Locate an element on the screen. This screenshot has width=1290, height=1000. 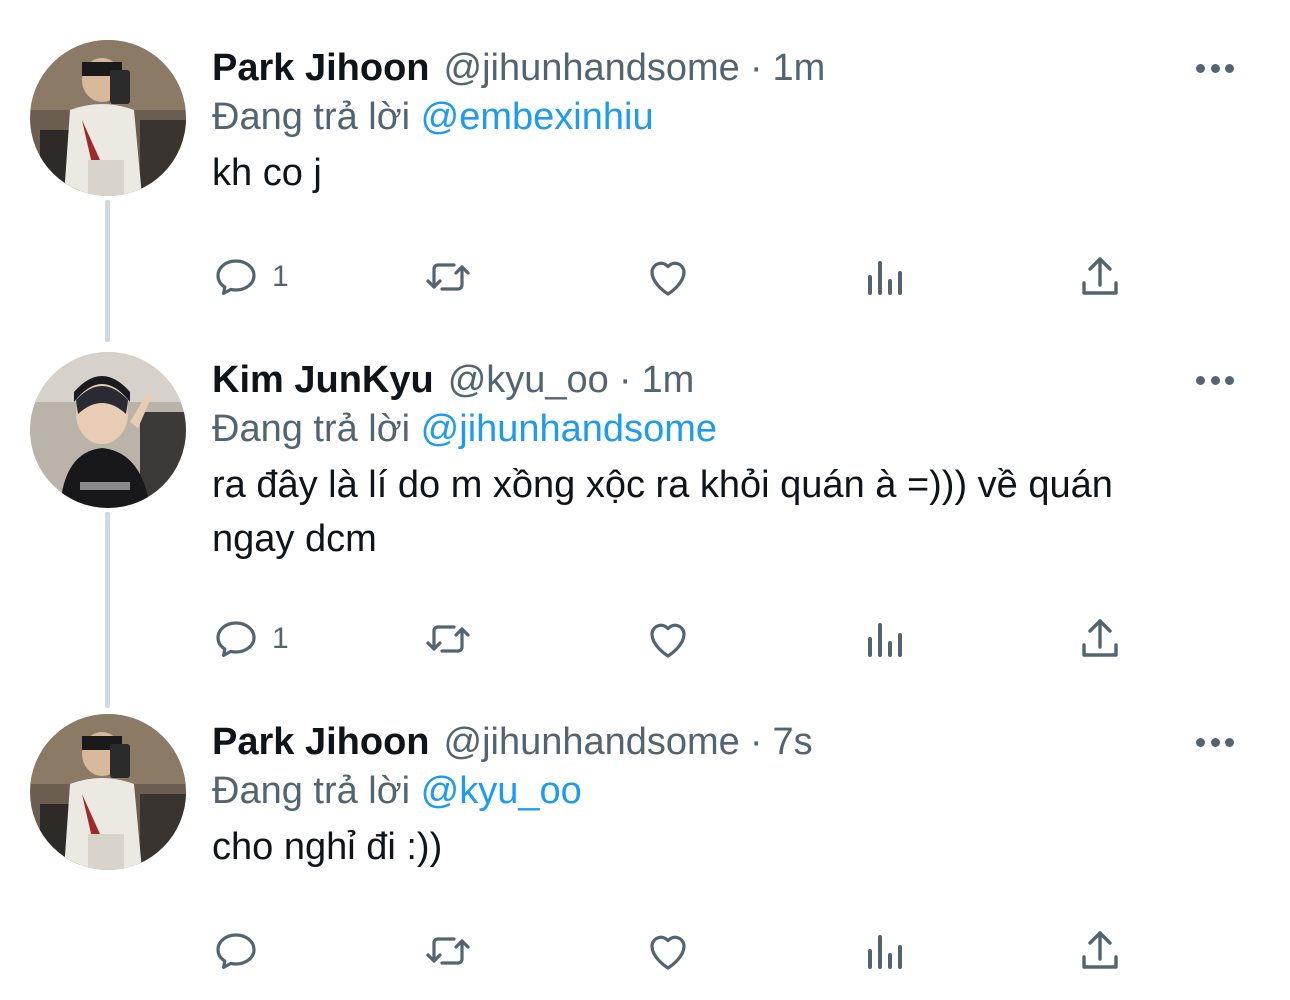
reply-context: Đang trả lời @kyu_oo is located at coordinates (397, 791).